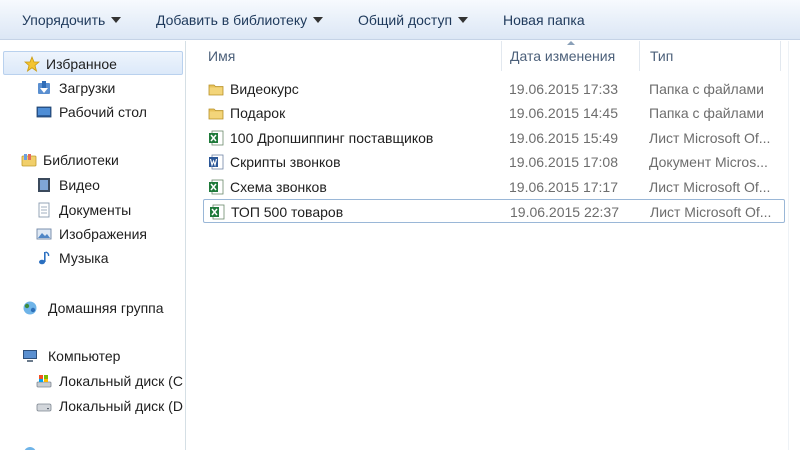 Image resolution: width=800 pixels, height=450 pixels. I want to click on new-folder-label: Новая папка, so click(544, 20).